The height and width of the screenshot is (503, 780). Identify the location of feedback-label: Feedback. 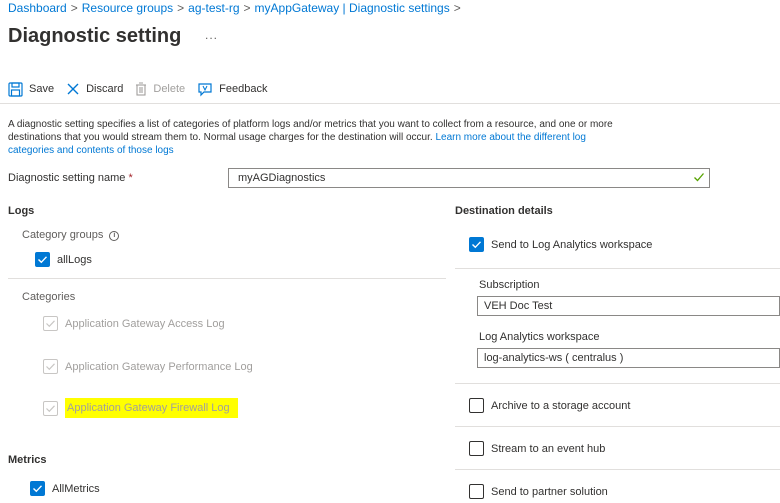
(243, 89).